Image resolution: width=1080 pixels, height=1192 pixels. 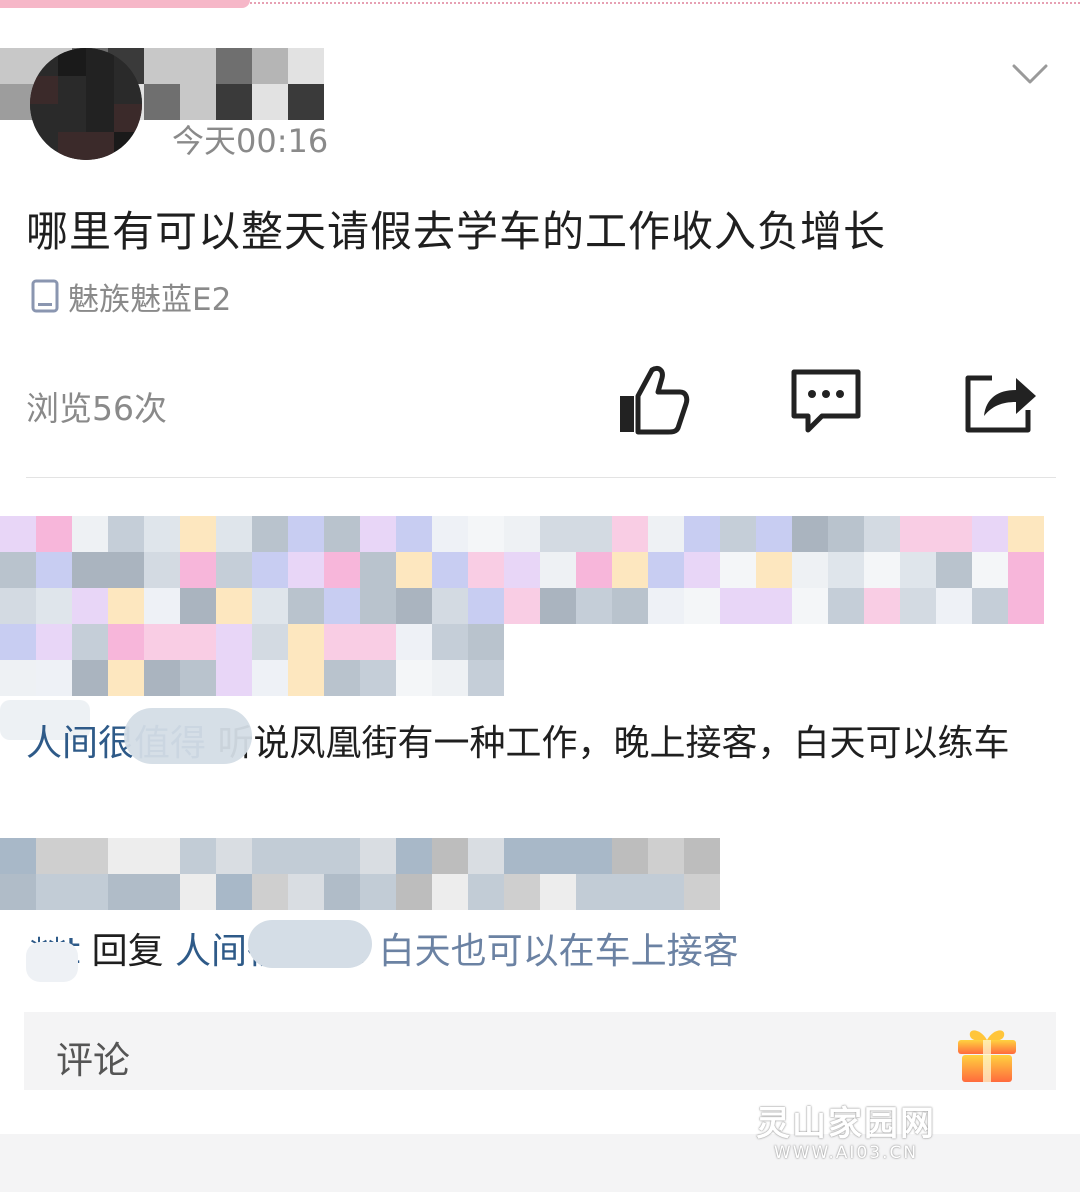 I want to click on comment-bubble-icon, so click(x=826, y=400).